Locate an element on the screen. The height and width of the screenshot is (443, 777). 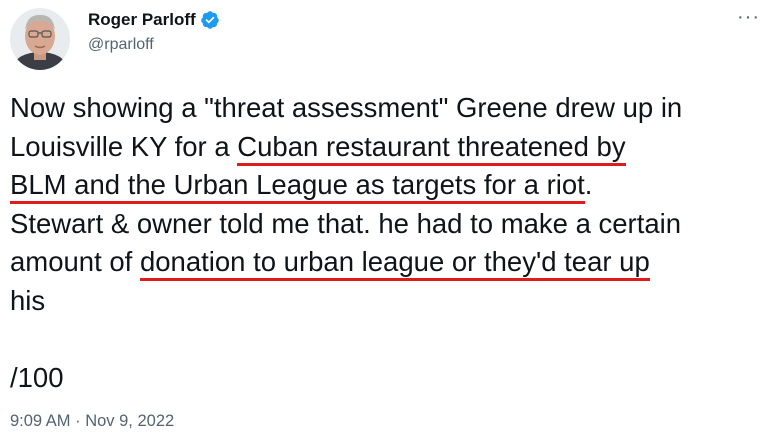
tweet-text-plain: amount of is located at coordinates (75, 261).